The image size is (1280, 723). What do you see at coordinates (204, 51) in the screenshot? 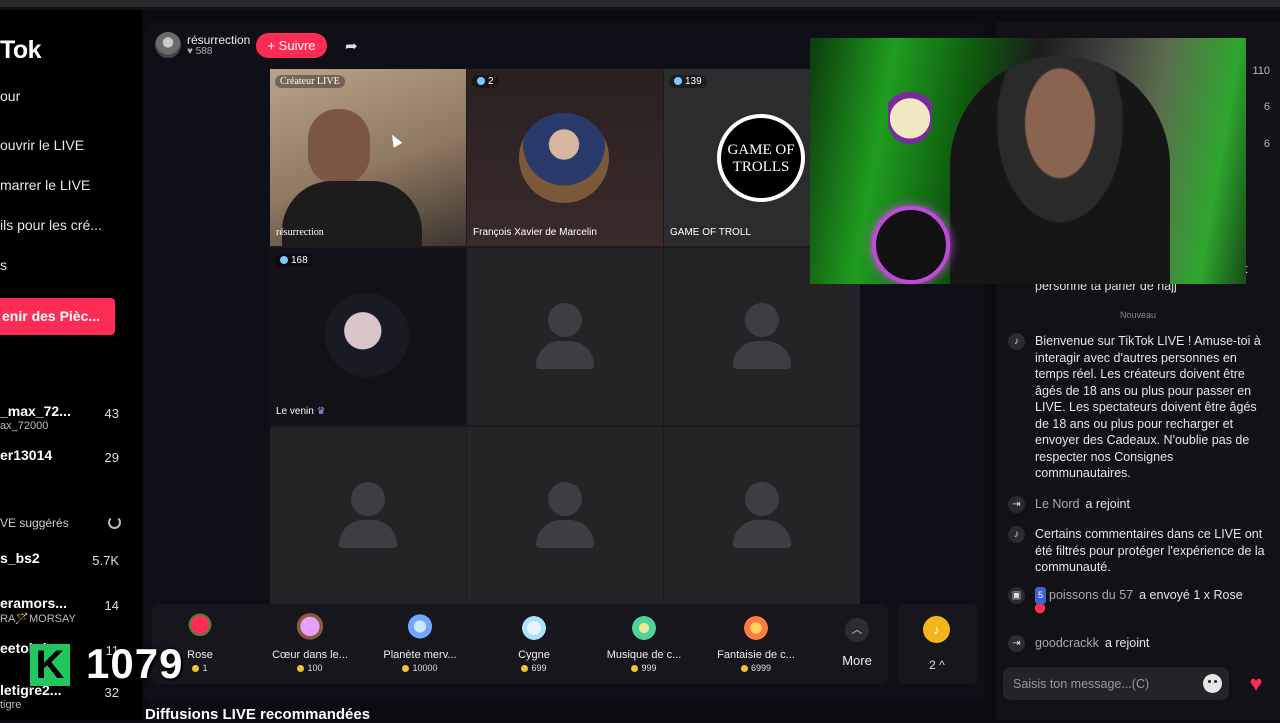
I see `host-likes-count: 588` at bounding box center [204, 51].